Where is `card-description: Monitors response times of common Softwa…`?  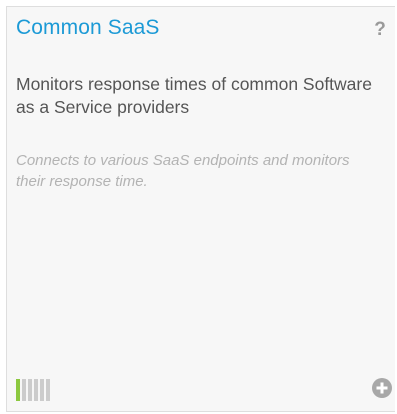
card-description: Monitors response times of common Softwa… is located at coordinates (194, 95).